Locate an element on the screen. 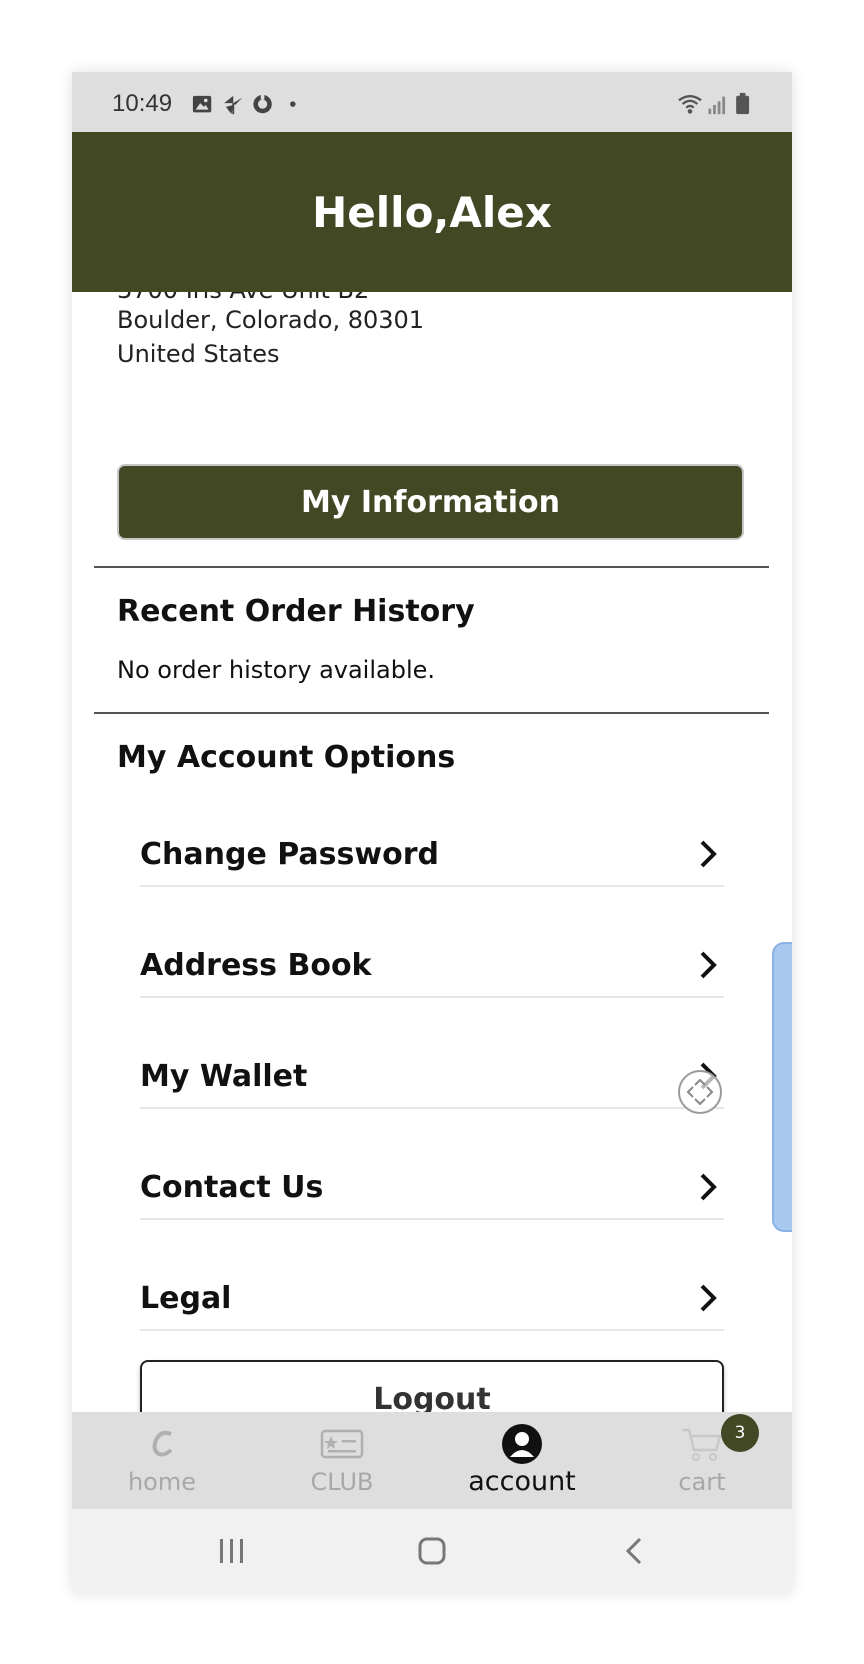 The image size is (864, 1664). my-information-button: My Information is located at coordinates (430, 502).